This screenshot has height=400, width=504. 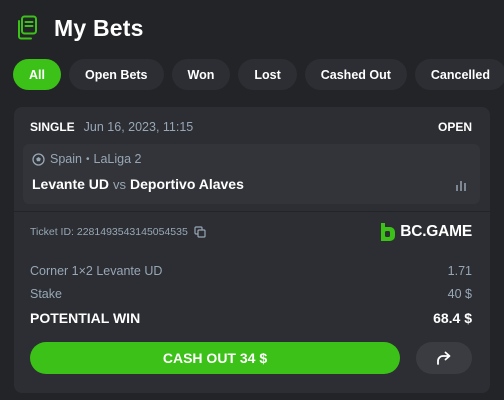 I want to click on potential-win-row: POTENTIAL WIN 68.4 $, so click(x=251, y=318).